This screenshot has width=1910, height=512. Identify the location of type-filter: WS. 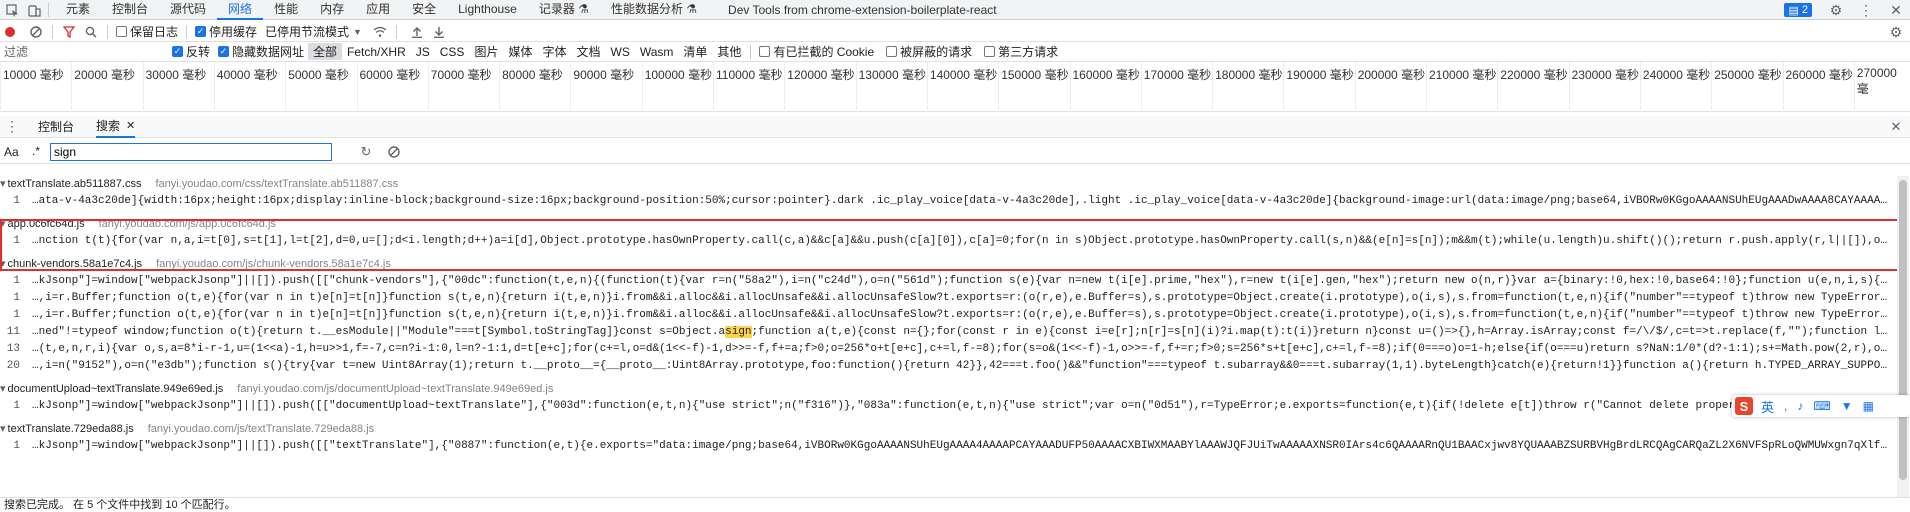
(620, 52).